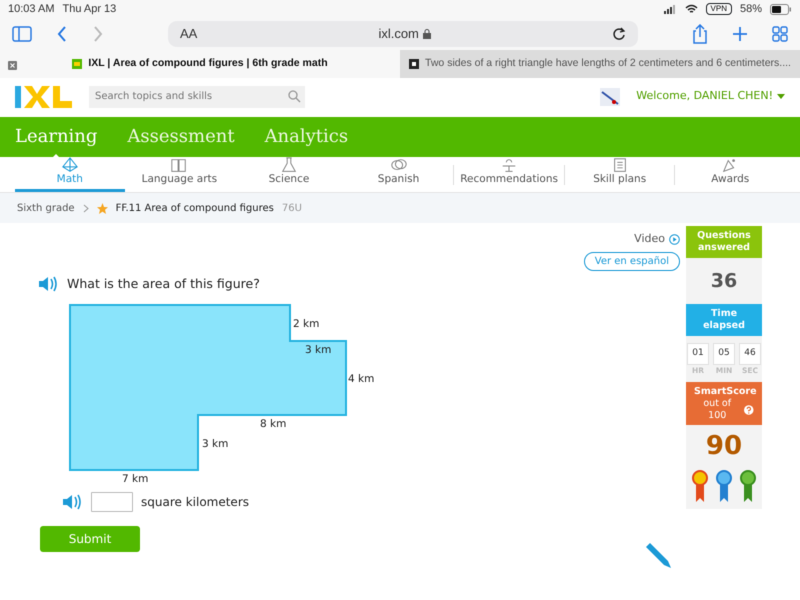 The image size is (800, 600). What do you see at coordinates (674, 239) in the screenshot?
I see `play-icon` at bounding box center [674, 239].